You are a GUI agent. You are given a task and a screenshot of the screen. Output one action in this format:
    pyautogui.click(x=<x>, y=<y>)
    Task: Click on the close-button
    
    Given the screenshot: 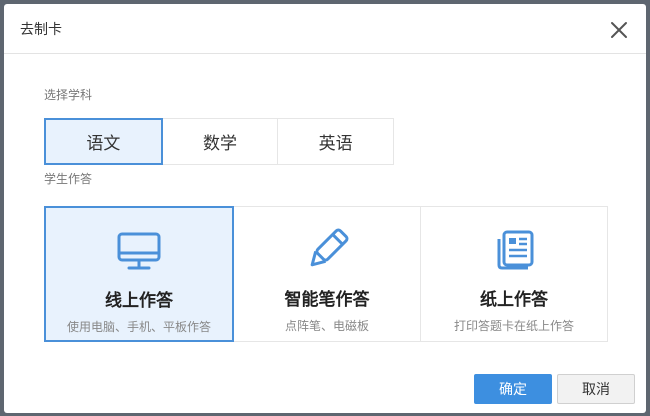 What is the action you would take?
    pyautogui.click(x=619, y=30)
    